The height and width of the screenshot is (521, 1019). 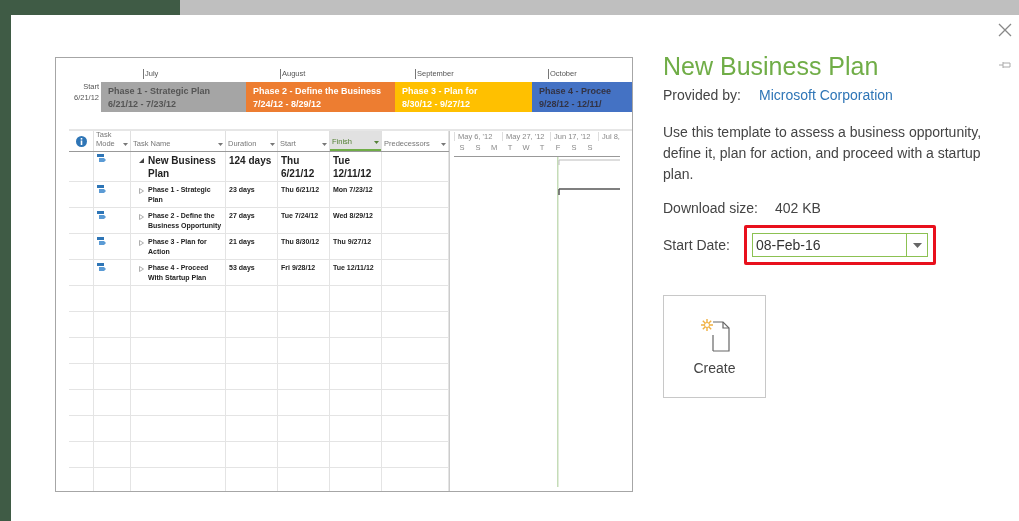 I want to click on info-icon, so click(x=81, y=141).